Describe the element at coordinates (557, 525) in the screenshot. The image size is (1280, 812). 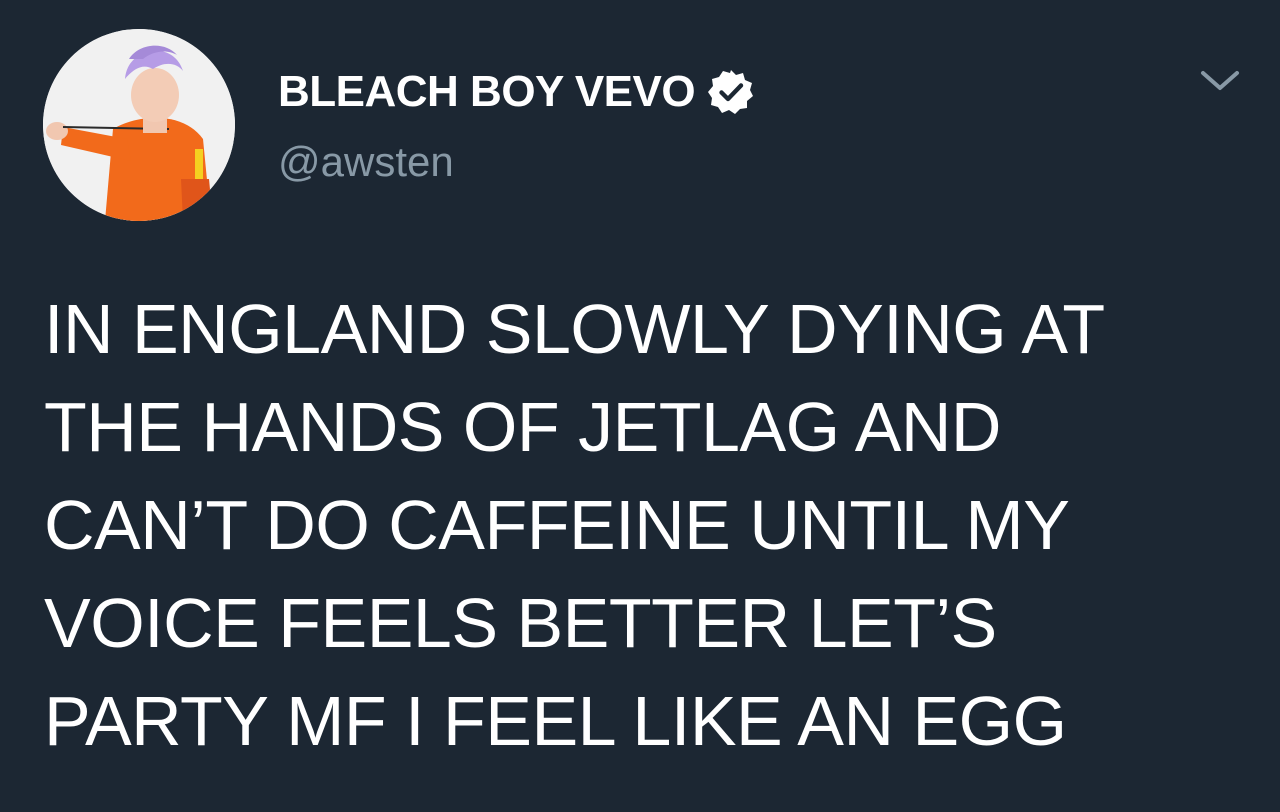
I see `tweet-text-line: CAN’T DO CAFFEINE UNTIL MY` at that location.